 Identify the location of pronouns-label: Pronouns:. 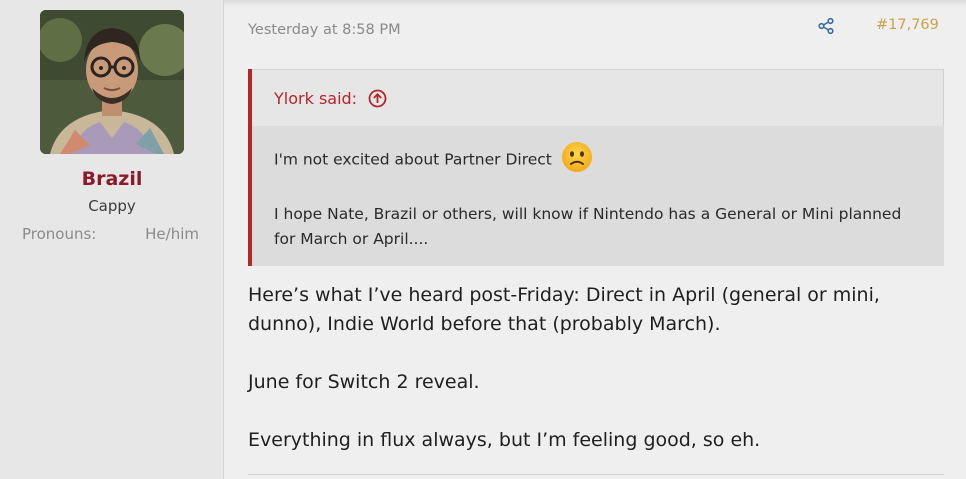
(59, 234).